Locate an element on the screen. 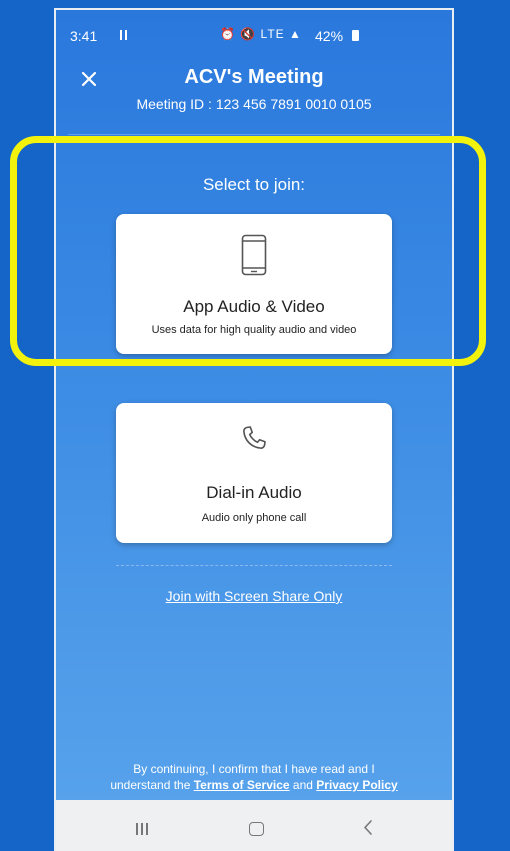 This screenshot has width=510, height=851. recent-apps-button is located at coordinates (144, 825).